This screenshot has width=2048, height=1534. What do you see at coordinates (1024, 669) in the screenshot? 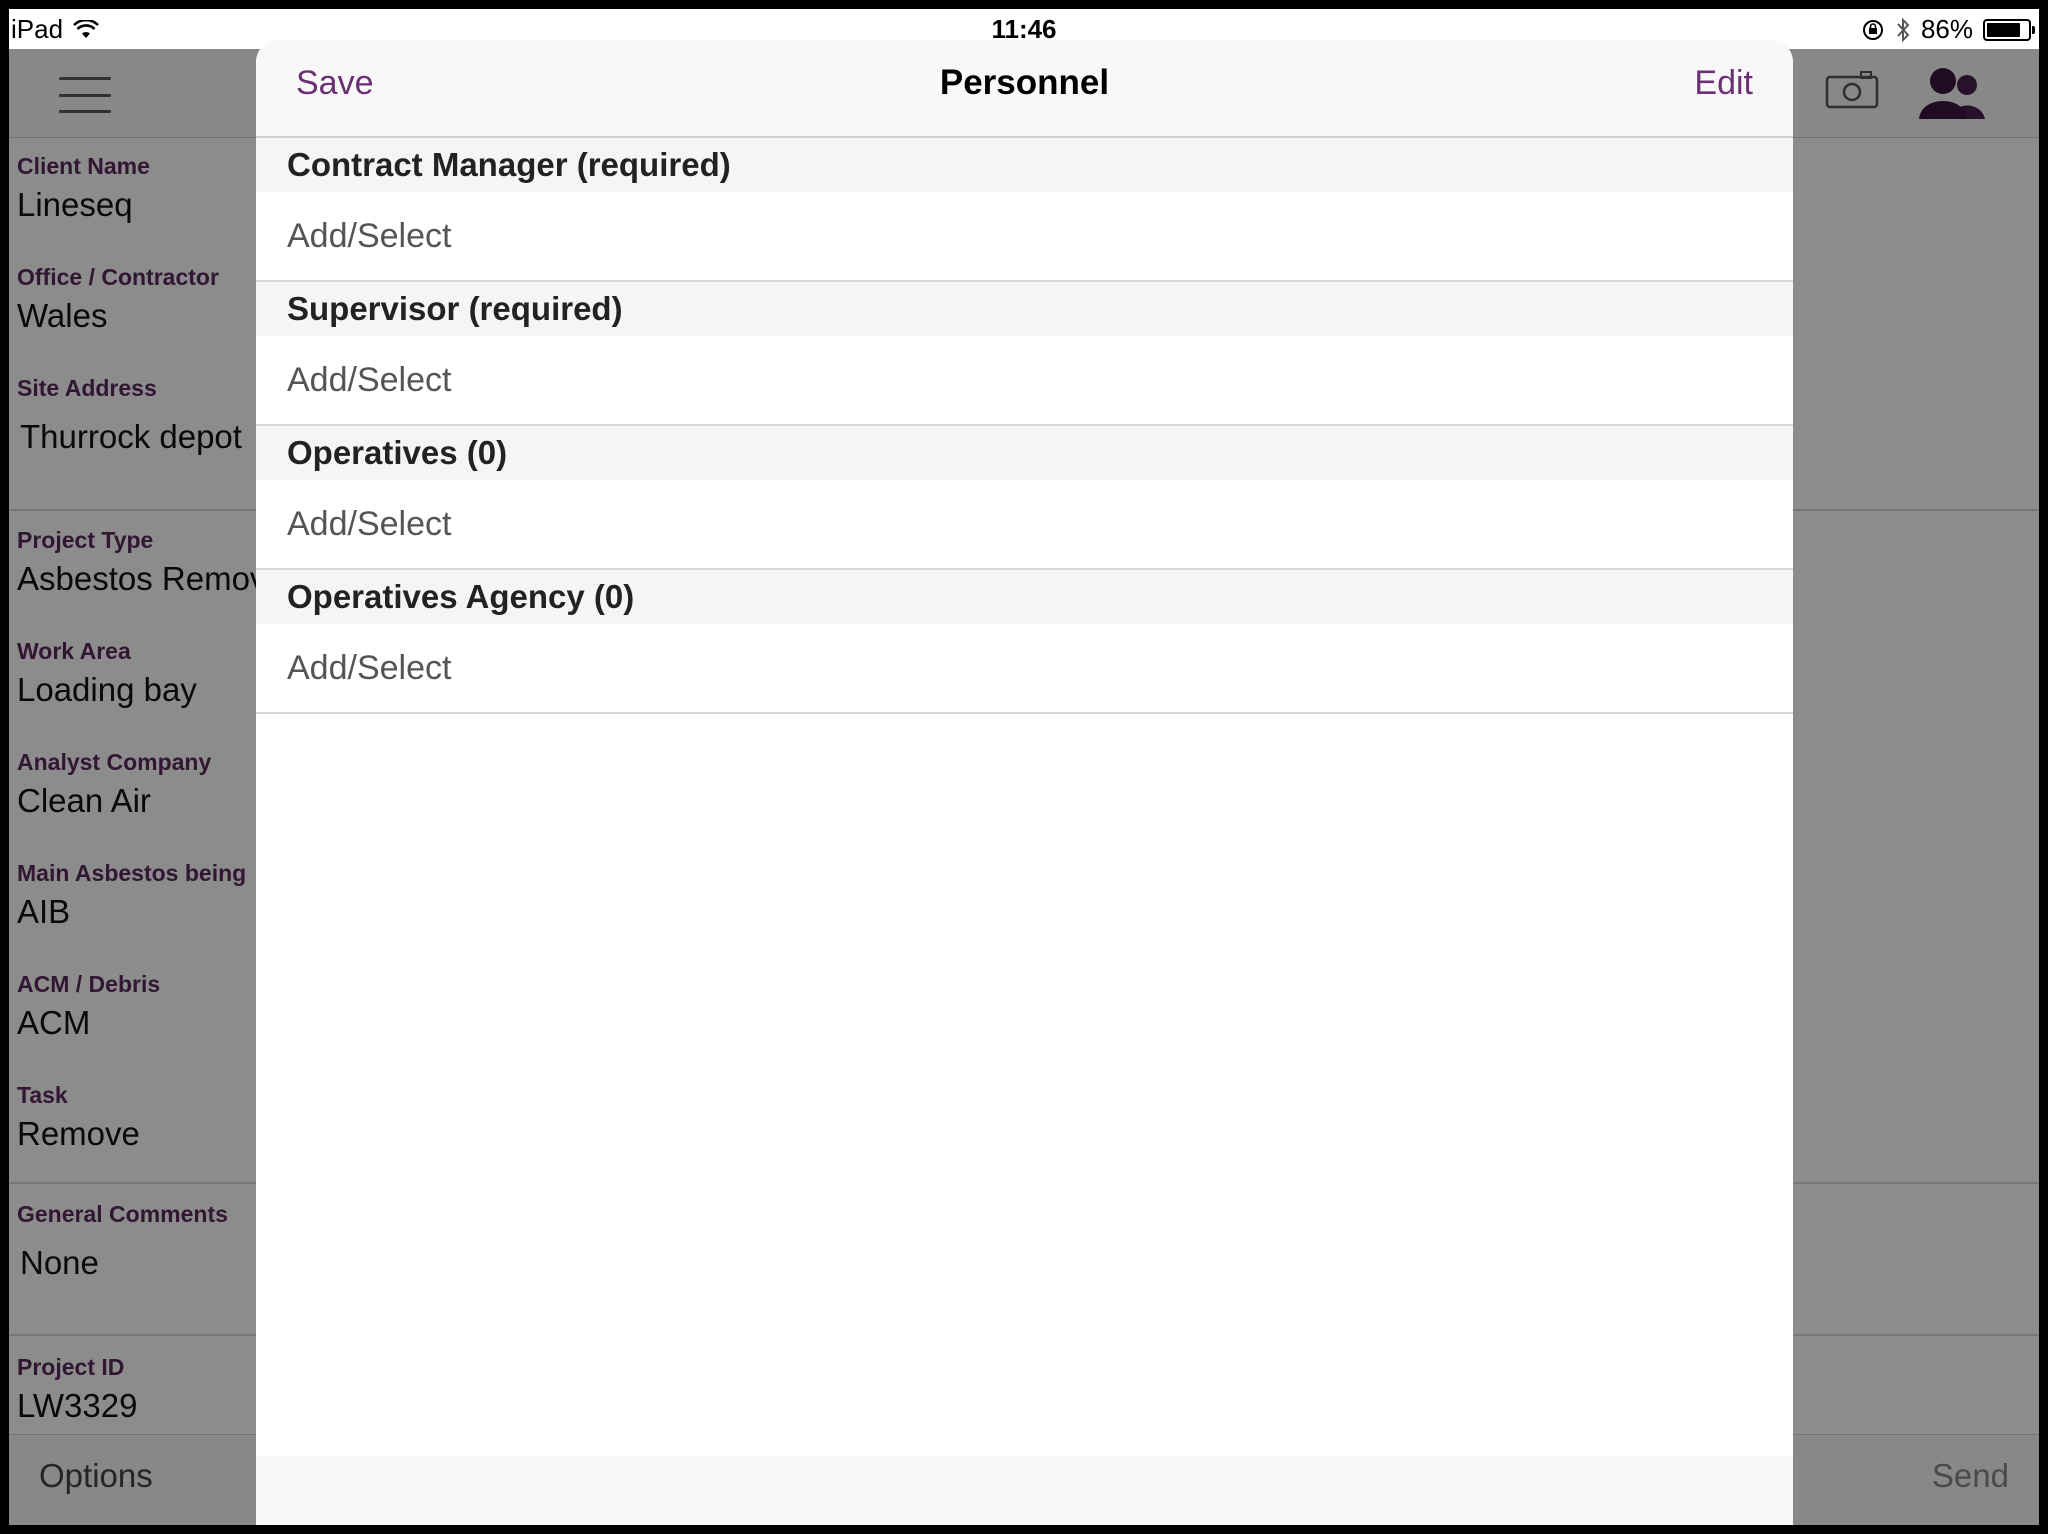
I see `operatives-agency-add-select: Add/Select` at bounding box center [1024, 669].